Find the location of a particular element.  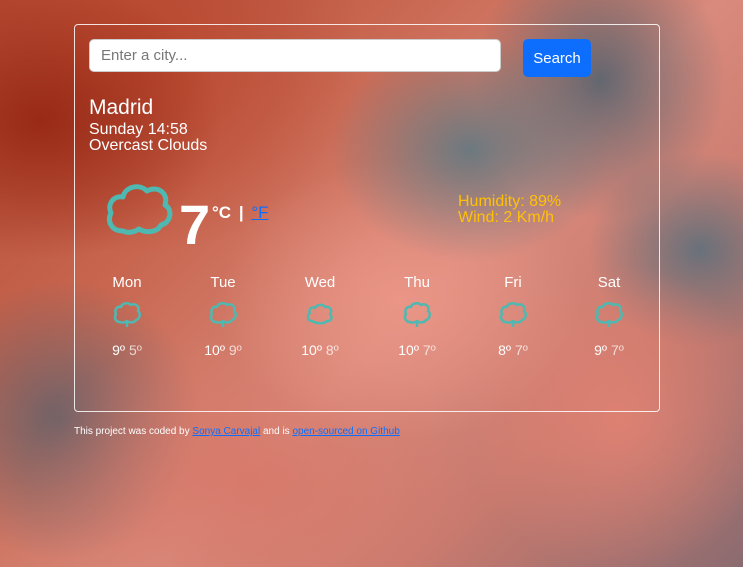

footer-middle: and is is located at coordinates (276, 431).